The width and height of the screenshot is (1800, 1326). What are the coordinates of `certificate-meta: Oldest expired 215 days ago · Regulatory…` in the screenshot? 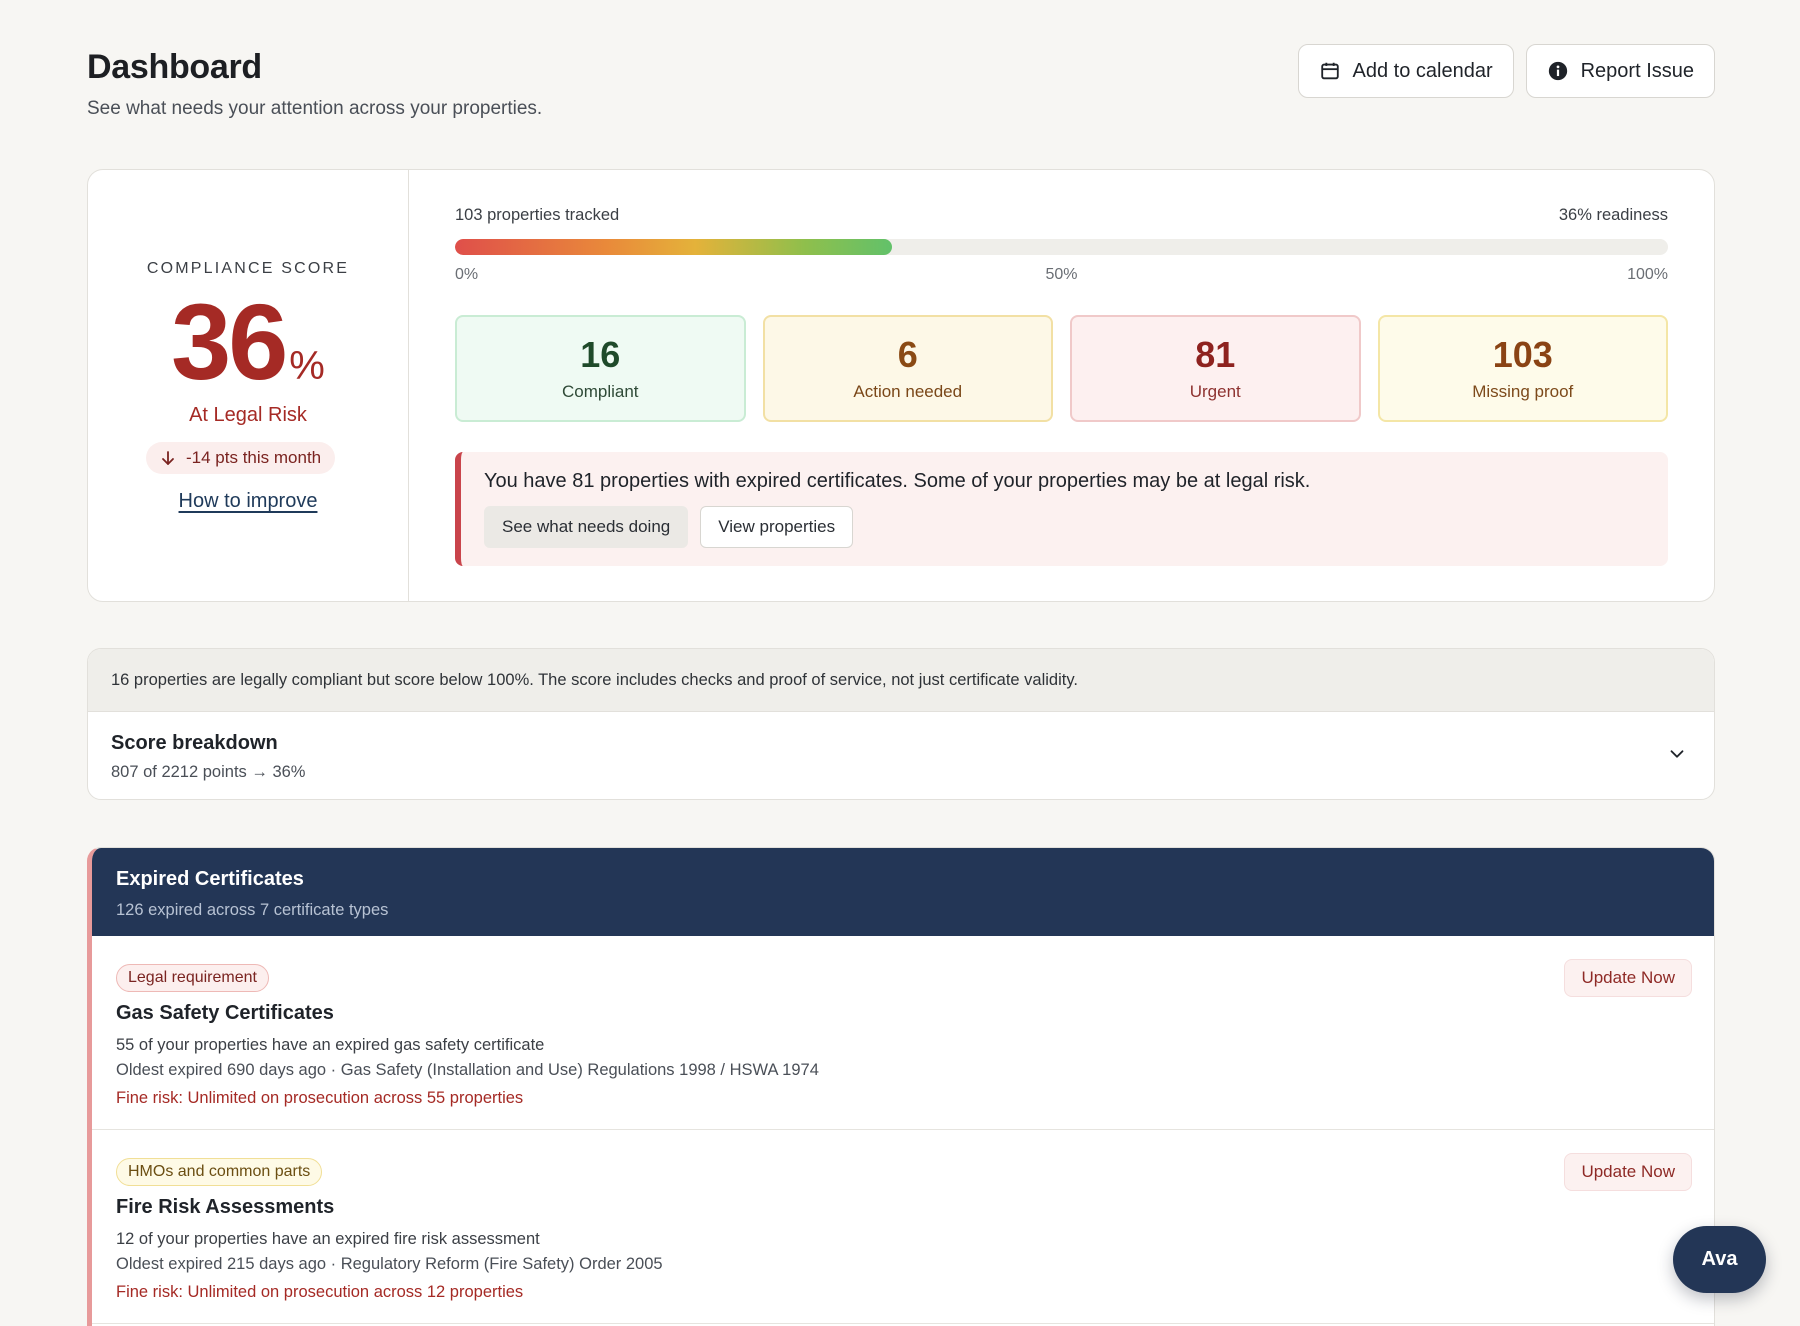 It's located at (389, 1264).